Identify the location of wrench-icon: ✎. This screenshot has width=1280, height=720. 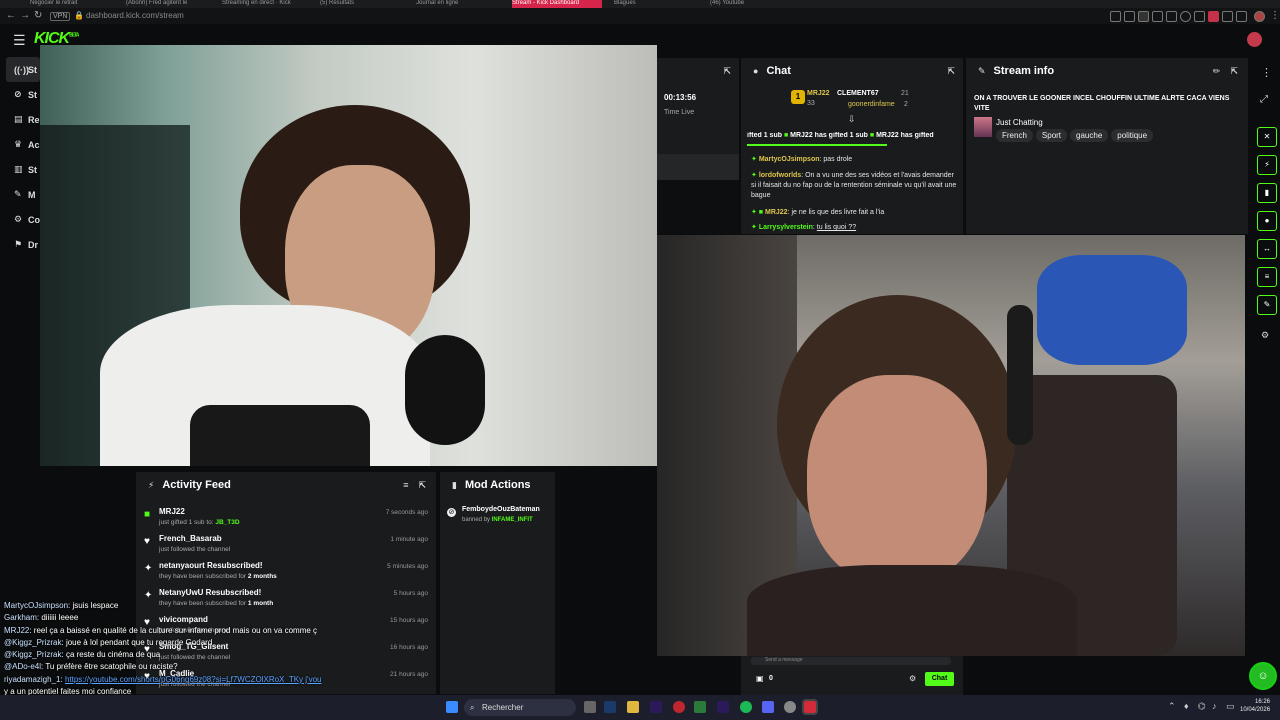
(1267, 305).